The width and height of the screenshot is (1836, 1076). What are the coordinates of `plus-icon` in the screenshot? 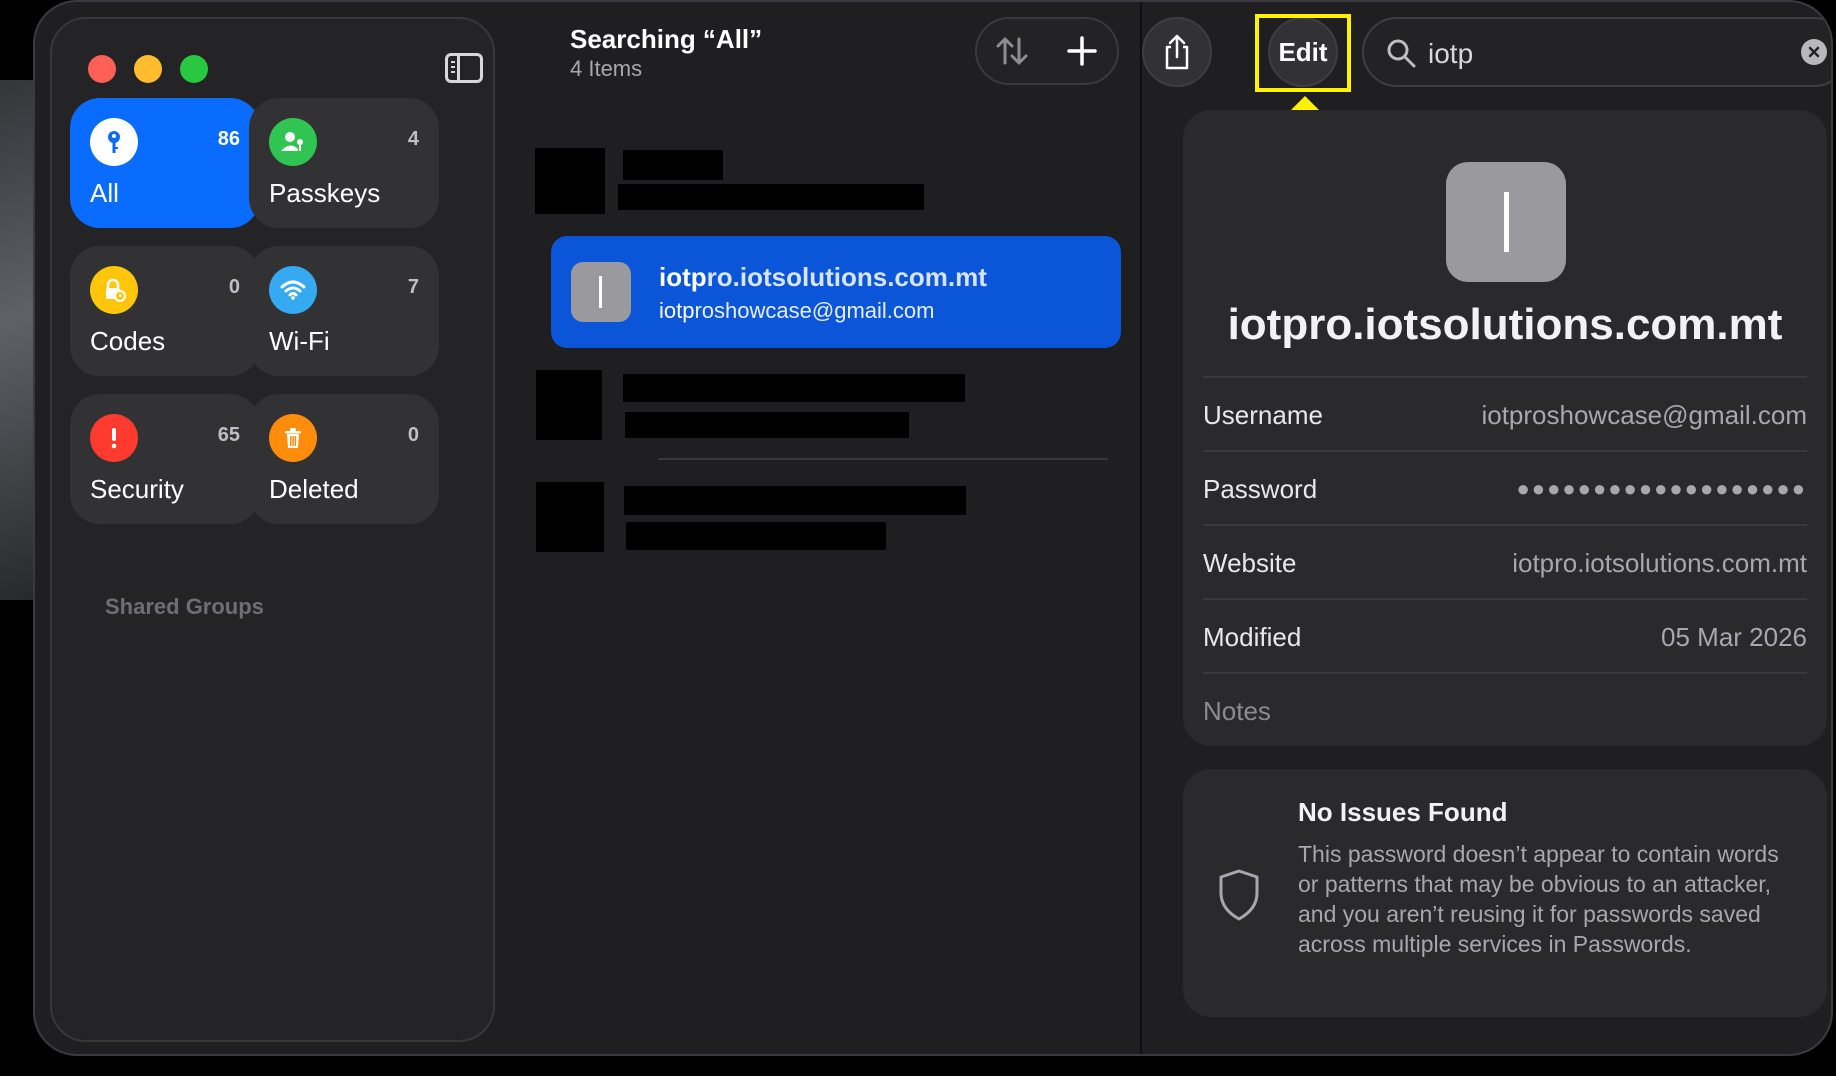 It's located at (1082, 51).